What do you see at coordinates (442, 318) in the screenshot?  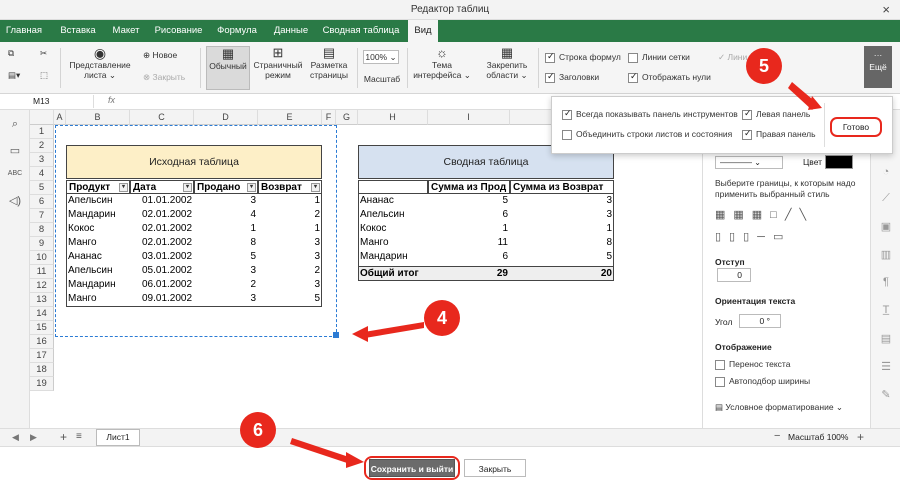 I see `callout-4: 4` at bounding box center [442, 318].